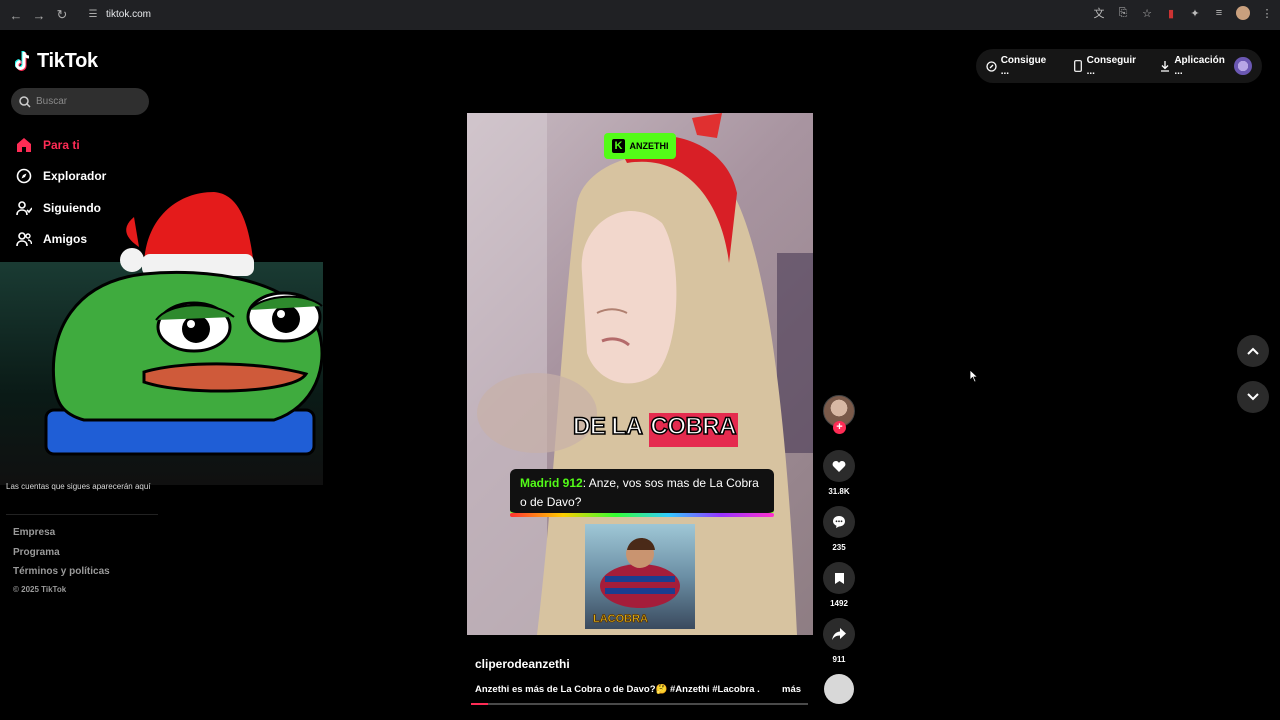  I want to click on share-button, so click(839, 634).